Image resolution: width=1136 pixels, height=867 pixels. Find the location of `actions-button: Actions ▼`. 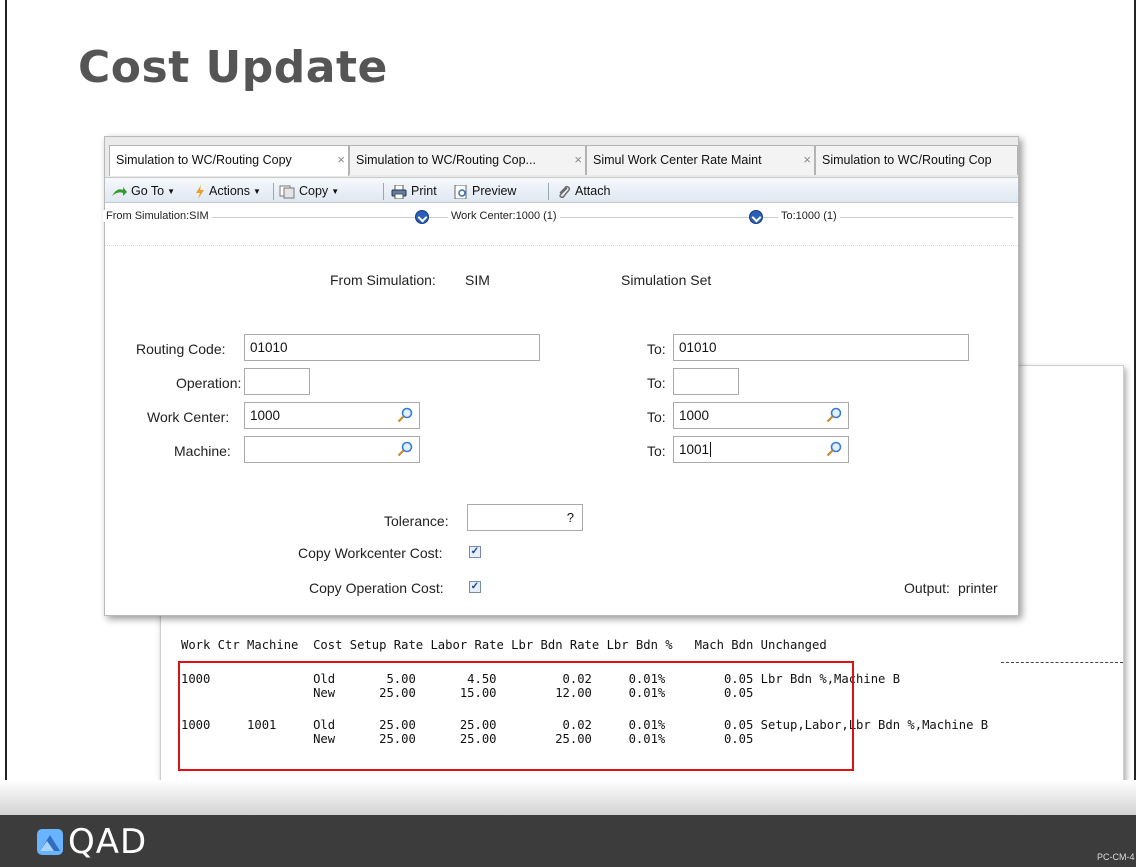

actions-button: Actions ▼ is located at coordinates (228, 191).